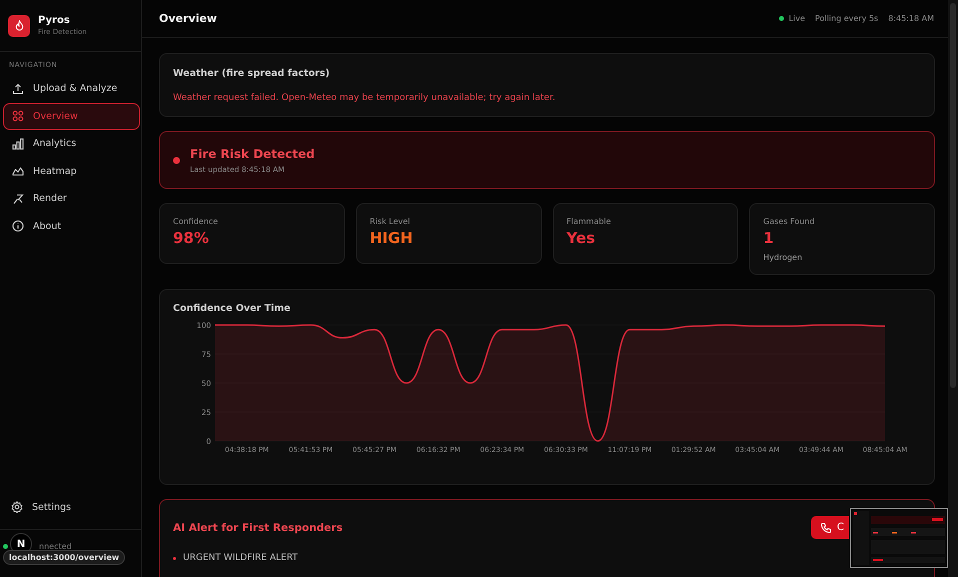 The height and width of the screenshot is (577, 958). What do you see at coordinates (71, 144) in the screenshot?
I see `nav-item: Analytics` at bounding box center [71, 144].